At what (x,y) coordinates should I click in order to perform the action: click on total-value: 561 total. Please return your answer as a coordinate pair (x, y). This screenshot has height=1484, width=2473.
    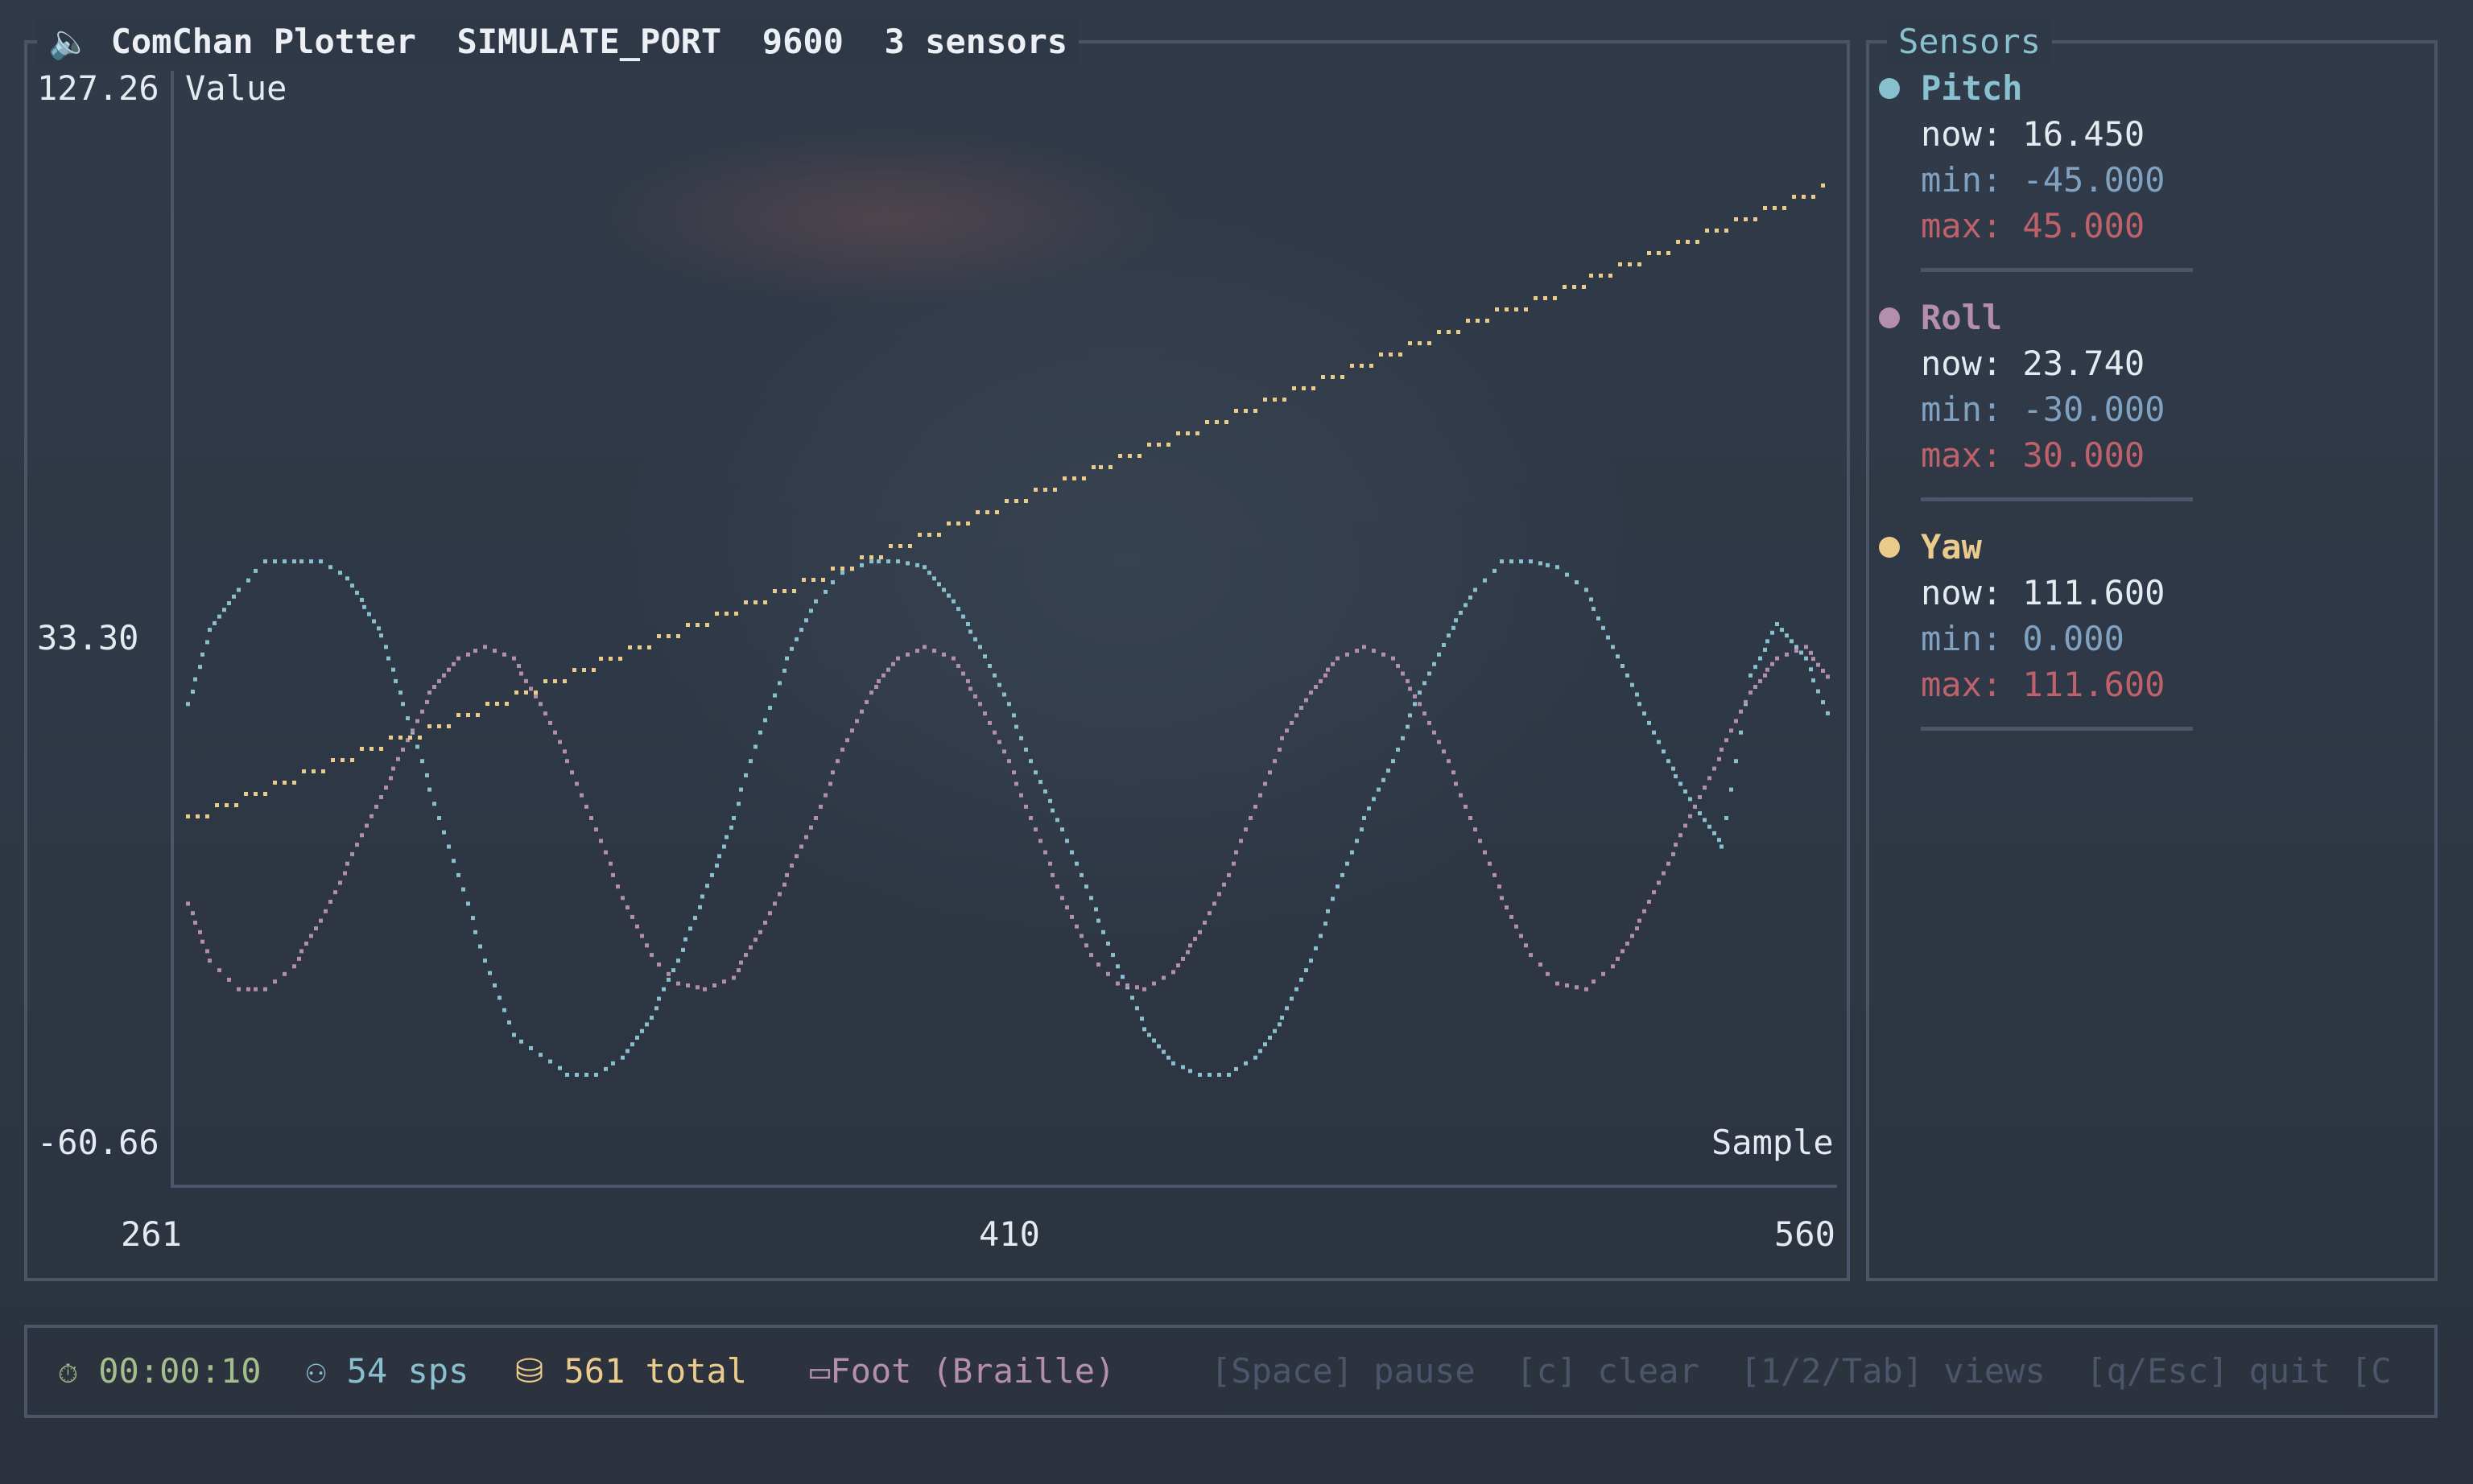
    Looking at the image, I should click on (656, 1371).